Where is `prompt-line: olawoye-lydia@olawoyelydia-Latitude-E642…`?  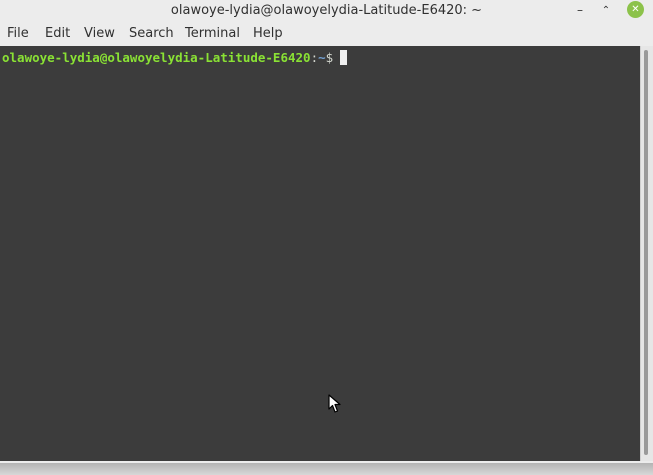
prompt-line: olawoye-lydia@olawoyelydia-Latitude-E642… is located at coordinates (175, 57).